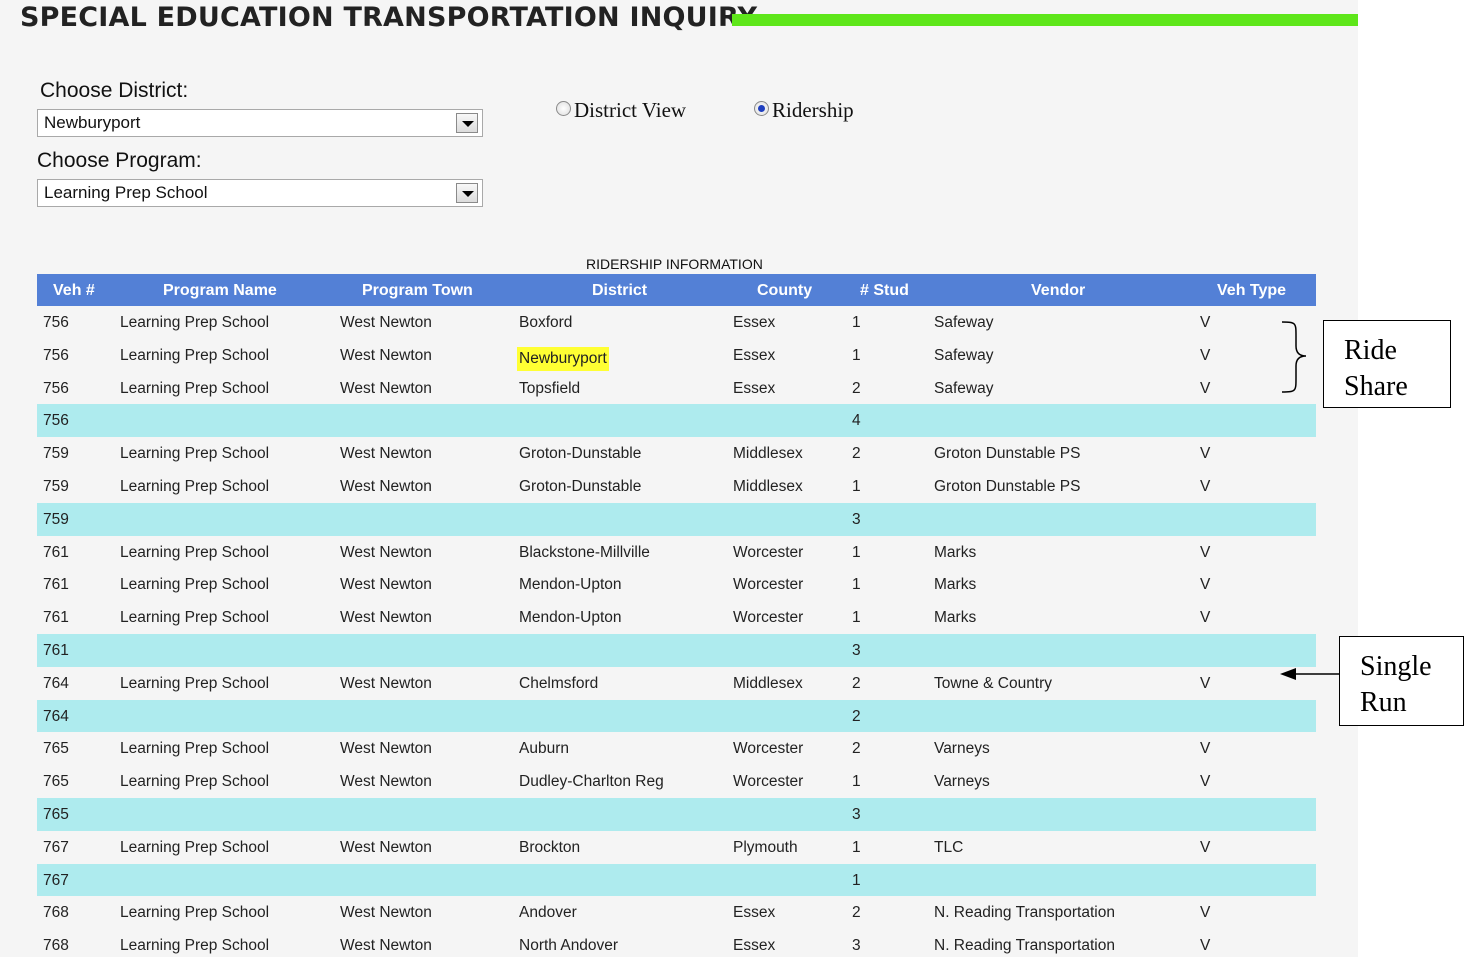  Describe the element at coordinates (559, 683) in the screenshot. I see `table-cell: Chelmsford` at that location.